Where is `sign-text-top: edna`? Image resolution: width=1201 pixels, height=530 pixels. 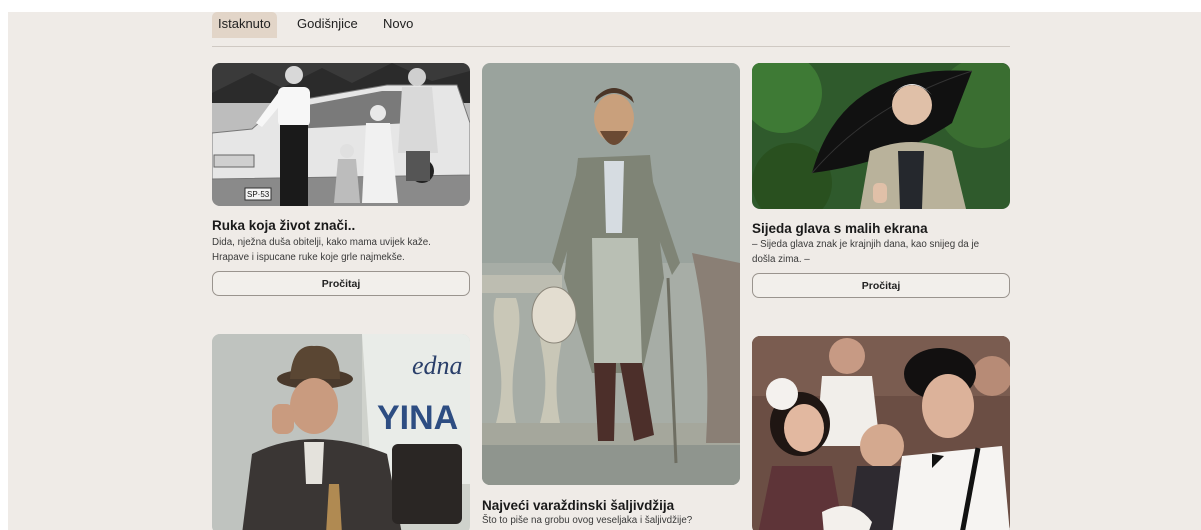 sign-text-top: edna is located at coordinates (437, 365).